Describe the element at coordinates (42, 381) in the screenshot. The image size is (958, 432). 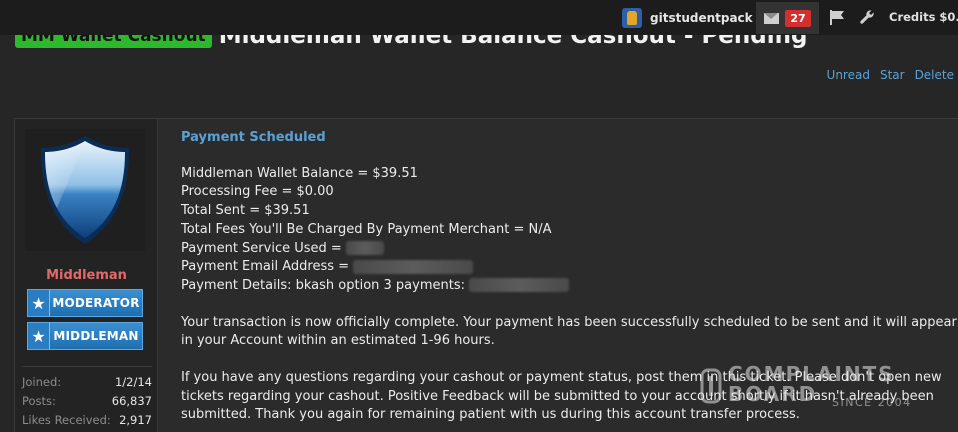
I see `stat-label: Joined:` at that location.